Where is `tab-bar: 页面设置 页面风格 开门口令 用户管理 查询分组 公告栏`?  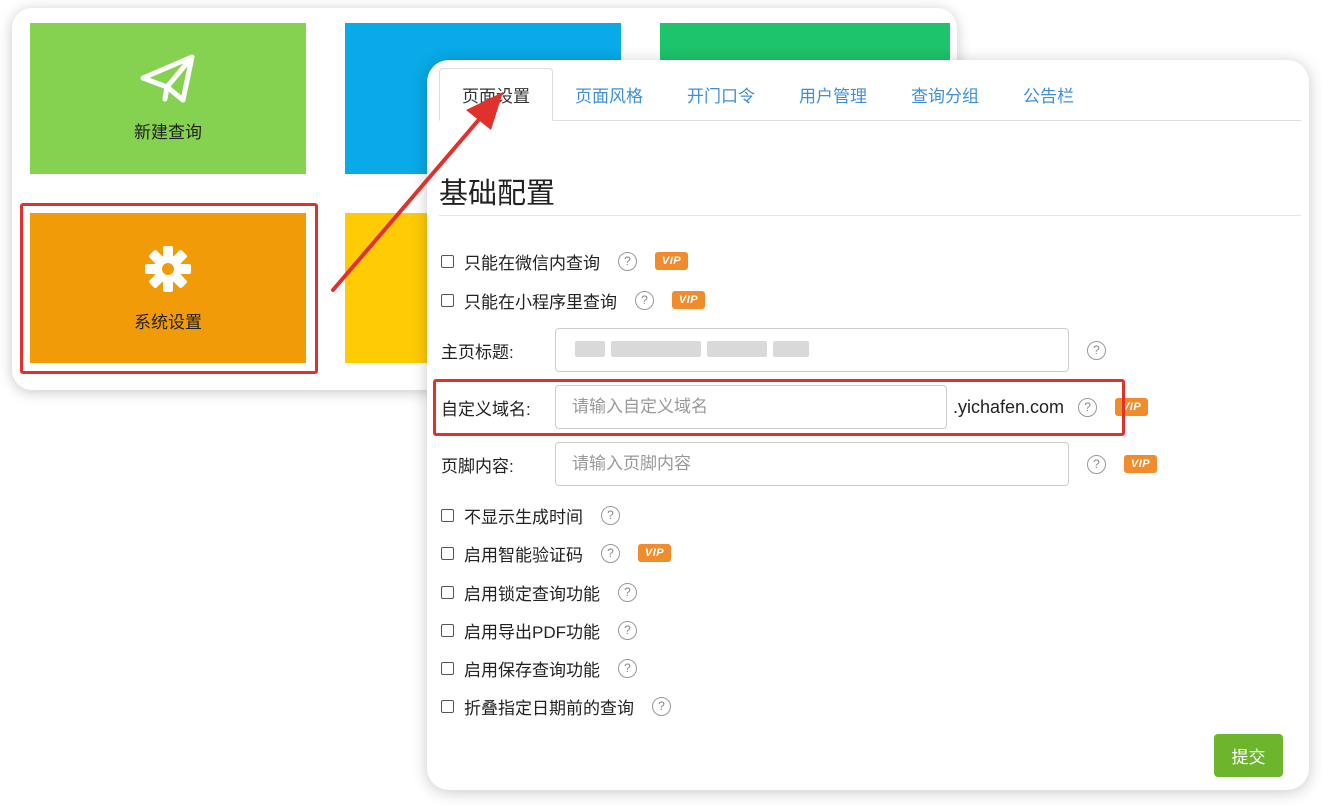 tab-bar: 页面设置 页面风格 开门口令 用户管理 查询分组 公告栏 is located at coordinates (870, 94).